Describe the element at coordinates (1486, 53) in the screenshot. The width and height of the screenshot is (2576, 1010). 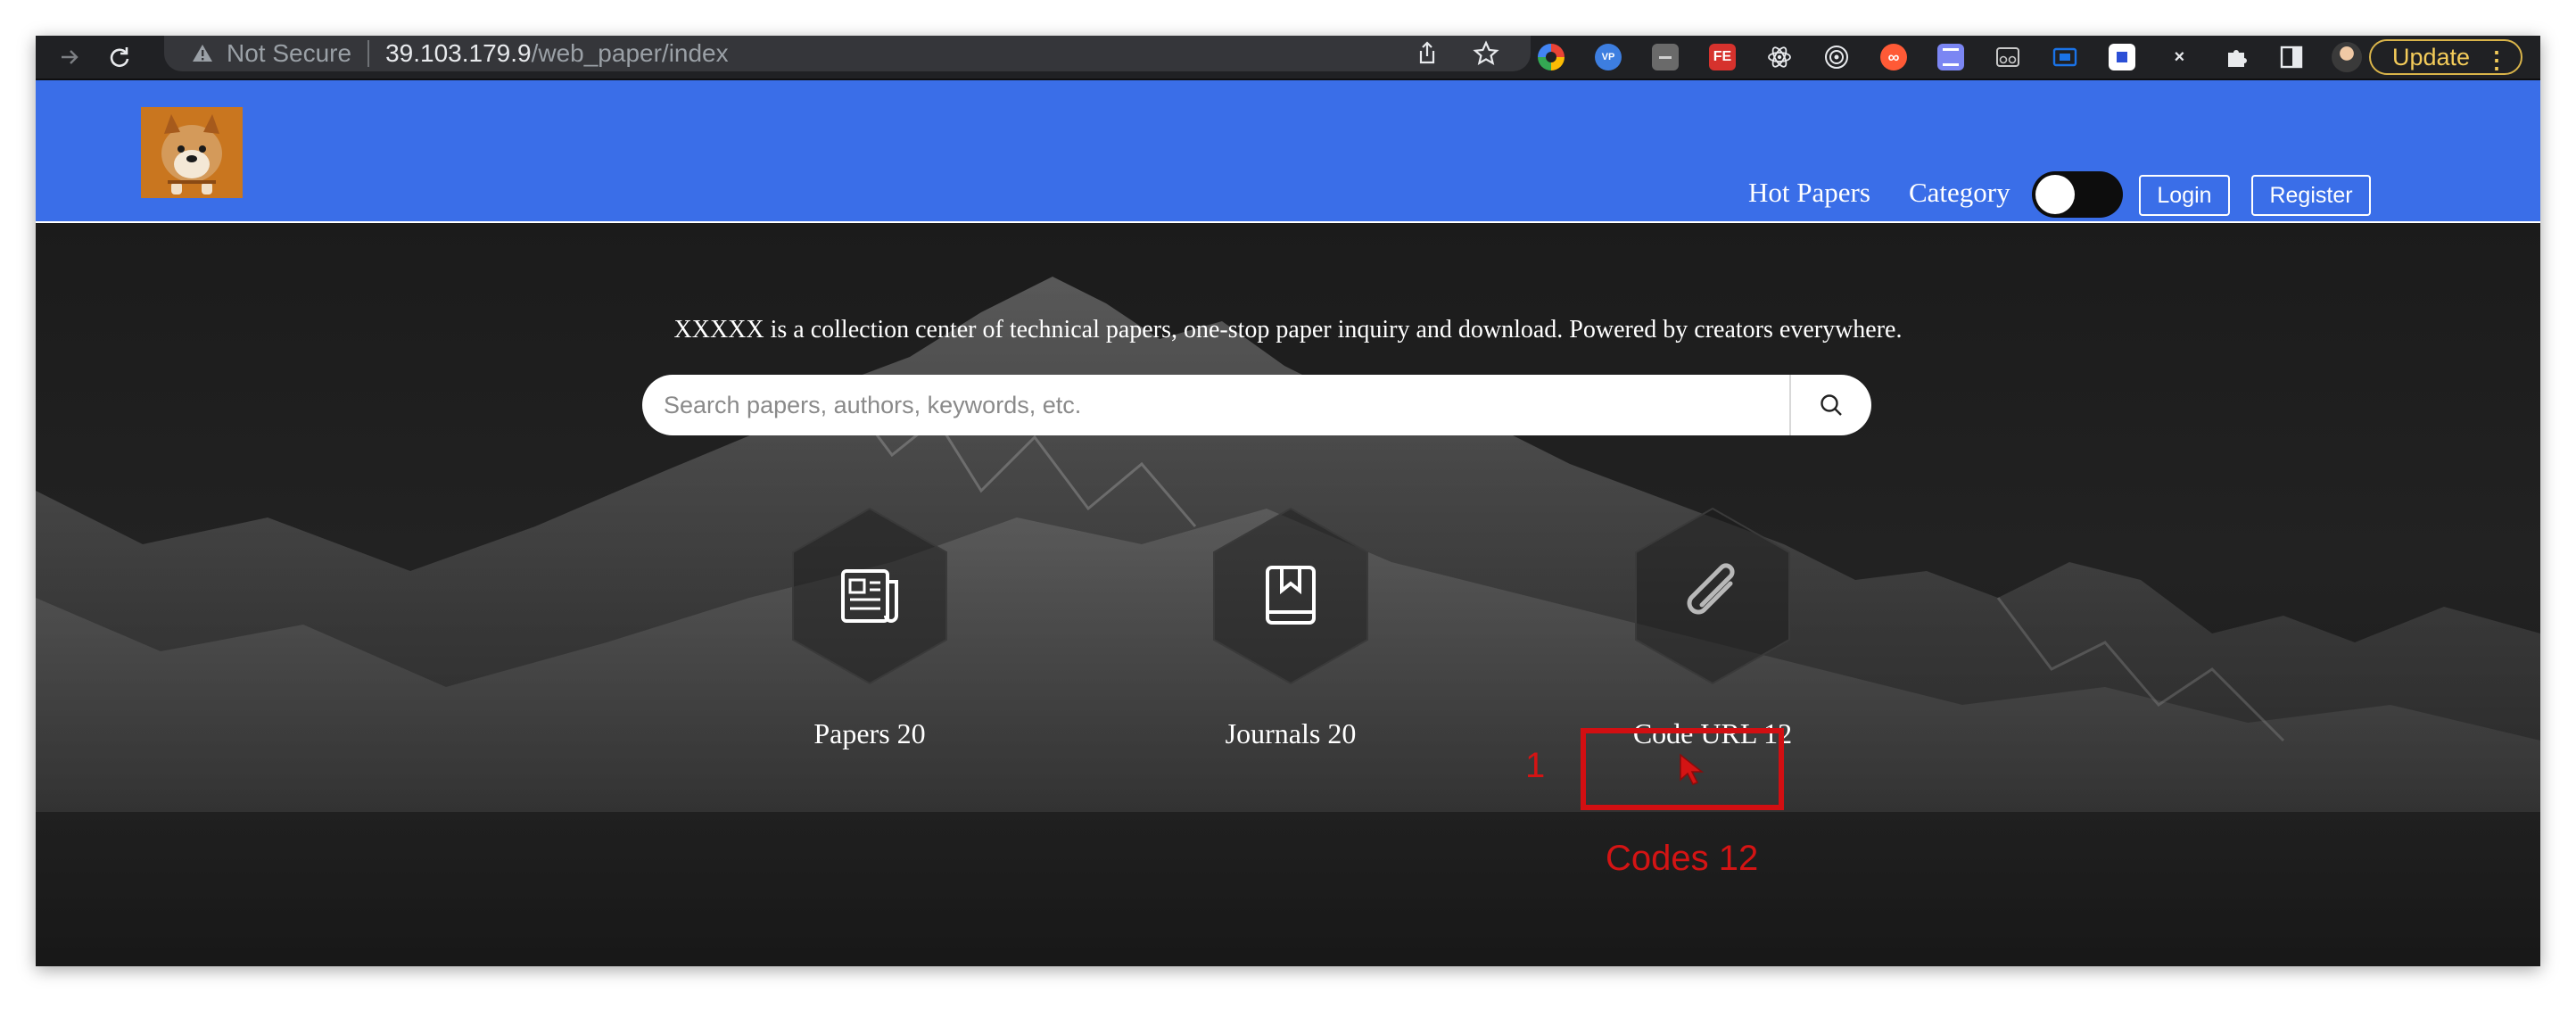
I see `star-icon` at that location.